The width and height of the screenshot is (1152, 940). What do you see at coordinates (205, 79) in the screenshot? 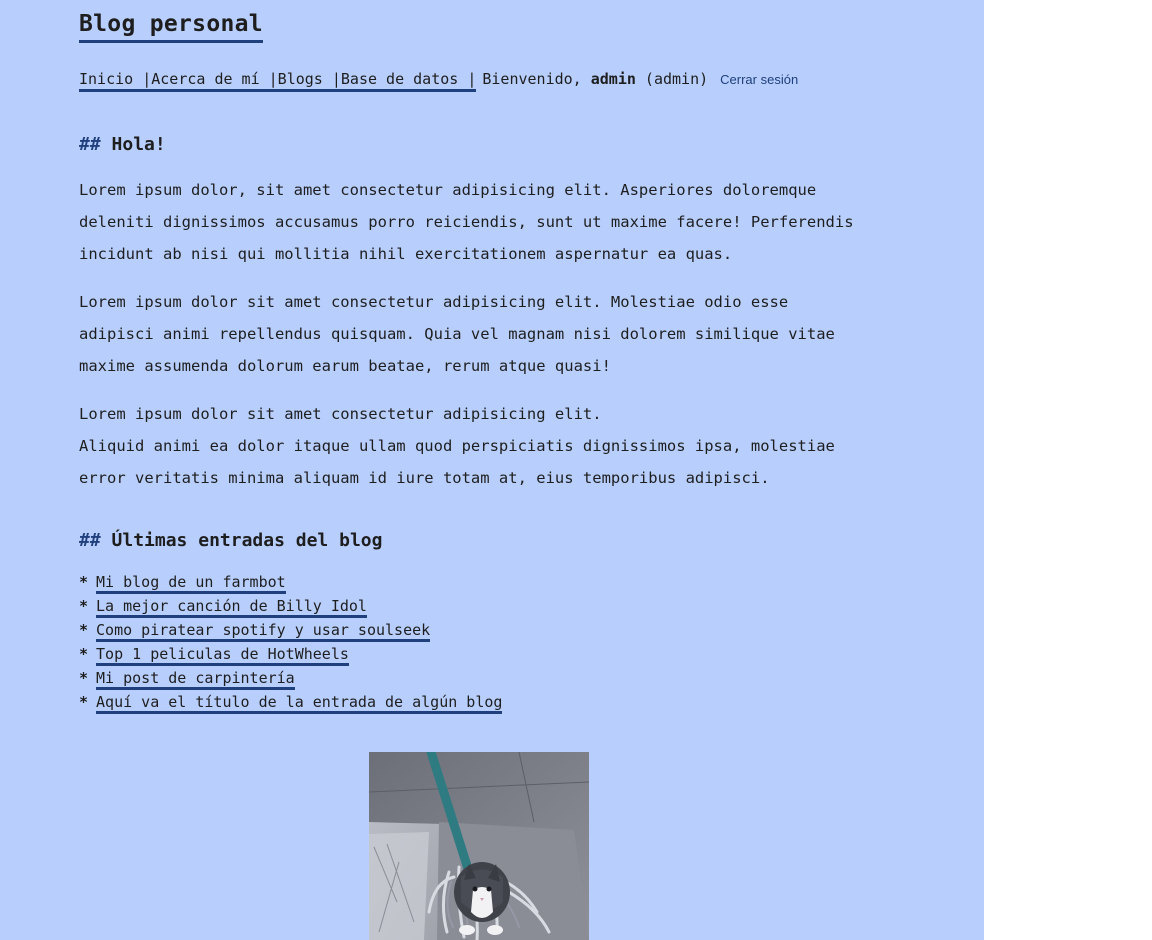
I see `nav-link-acerca: |Acerca de mí` at bounding box center [205, 79].